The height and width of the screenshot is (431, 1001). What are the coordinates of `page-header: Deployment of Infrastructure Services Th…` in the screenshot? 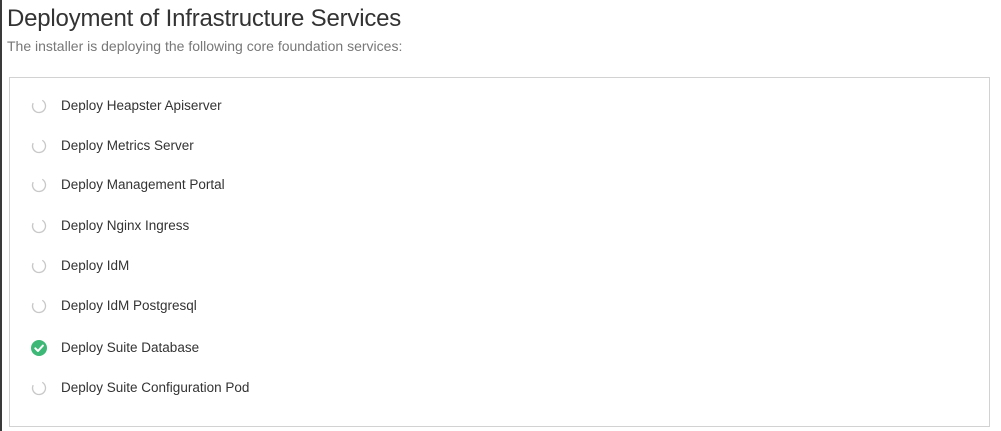 It's located at (504, 30).